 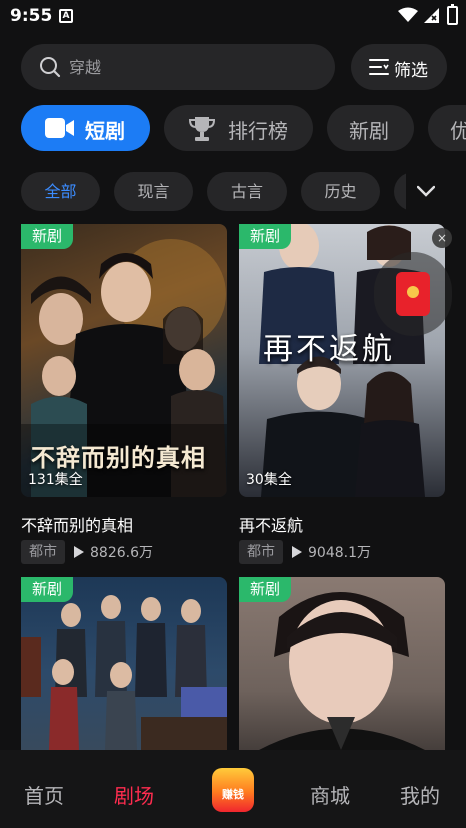 What do you see at coordinates (44, 794) in the screenshot?
I see `nav-home: 首页` at bounding box center [44, 794].